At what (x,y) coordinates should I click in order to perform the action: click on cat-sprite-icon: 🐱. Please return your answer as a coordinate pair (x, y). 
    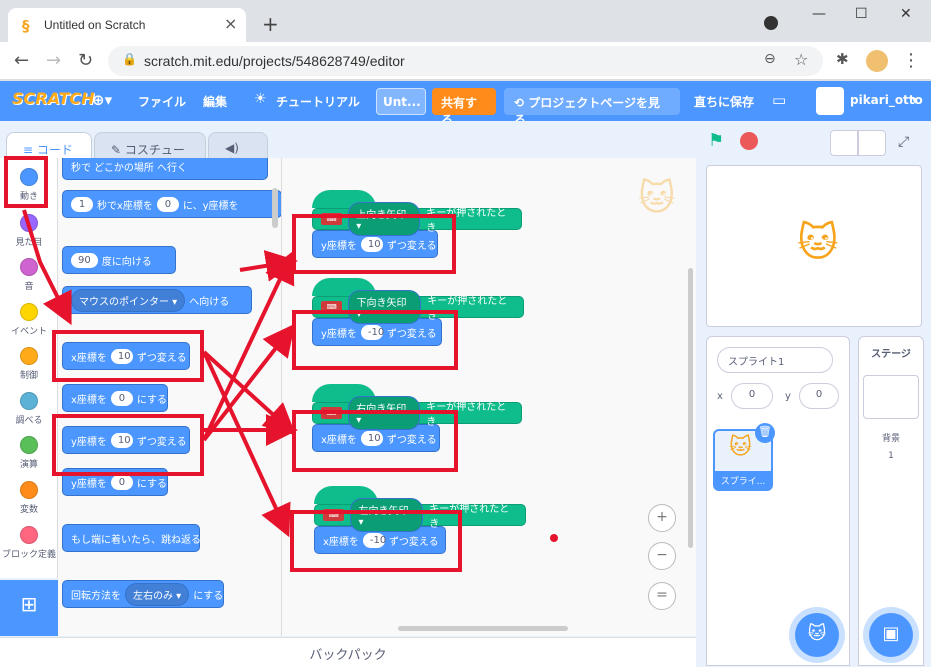
    Looking at the image, I should click on (818, 243).